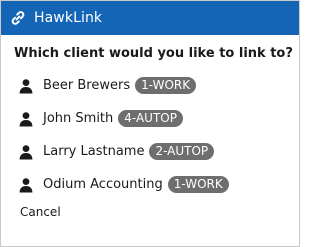  I want to click on client-name: Beer Brewers, so click(87, 85).